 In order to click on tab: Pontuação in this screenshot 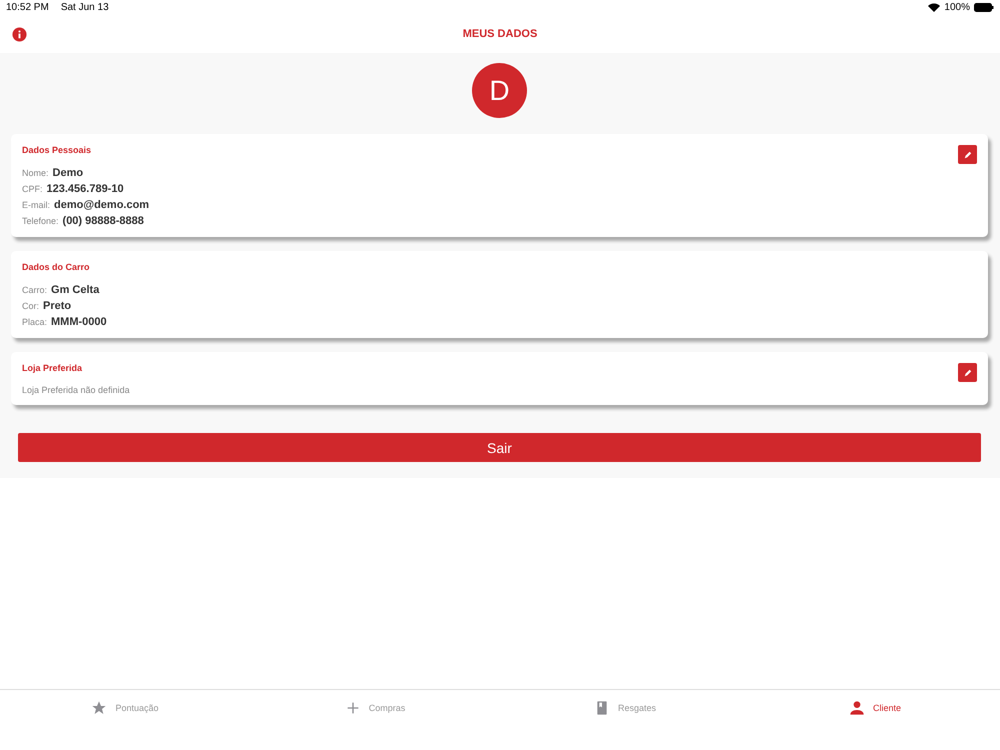, I will do `click(125, 708)`.